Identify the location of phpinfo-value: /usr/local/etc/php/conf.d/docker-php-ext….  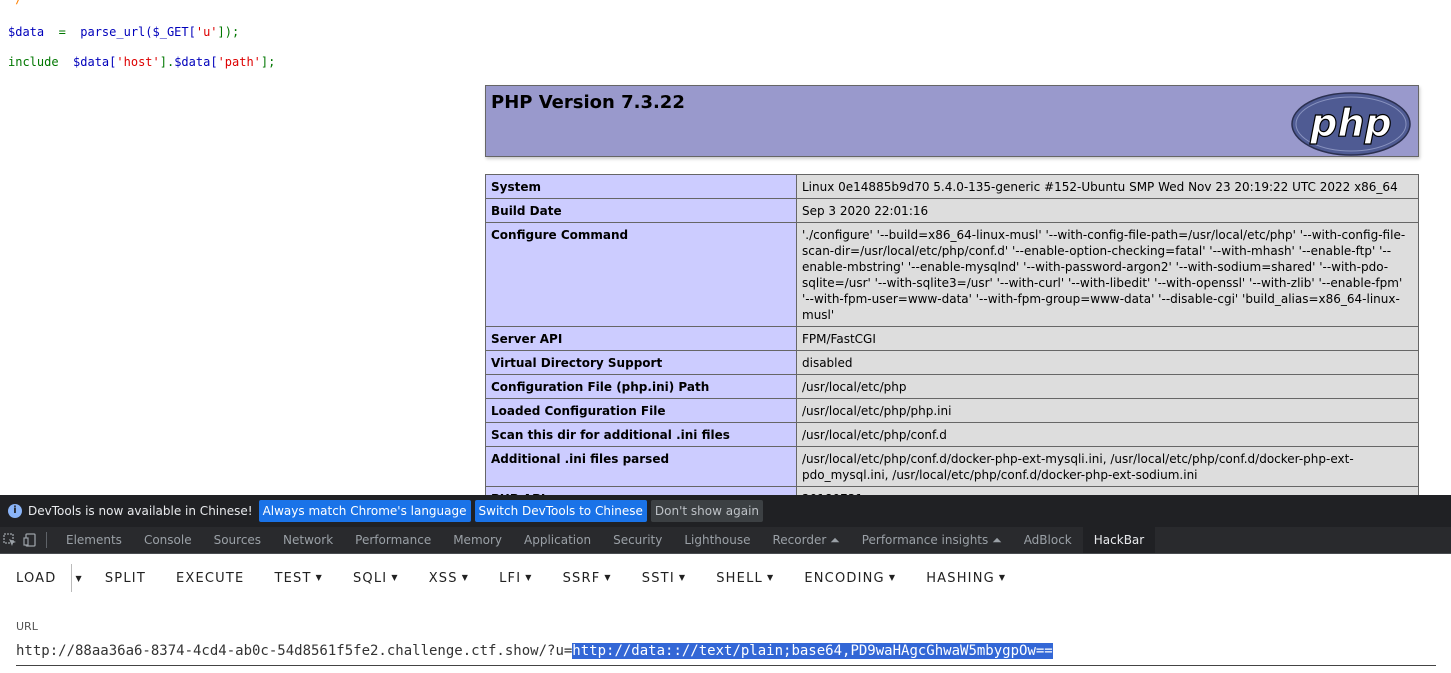
(1107, 466).